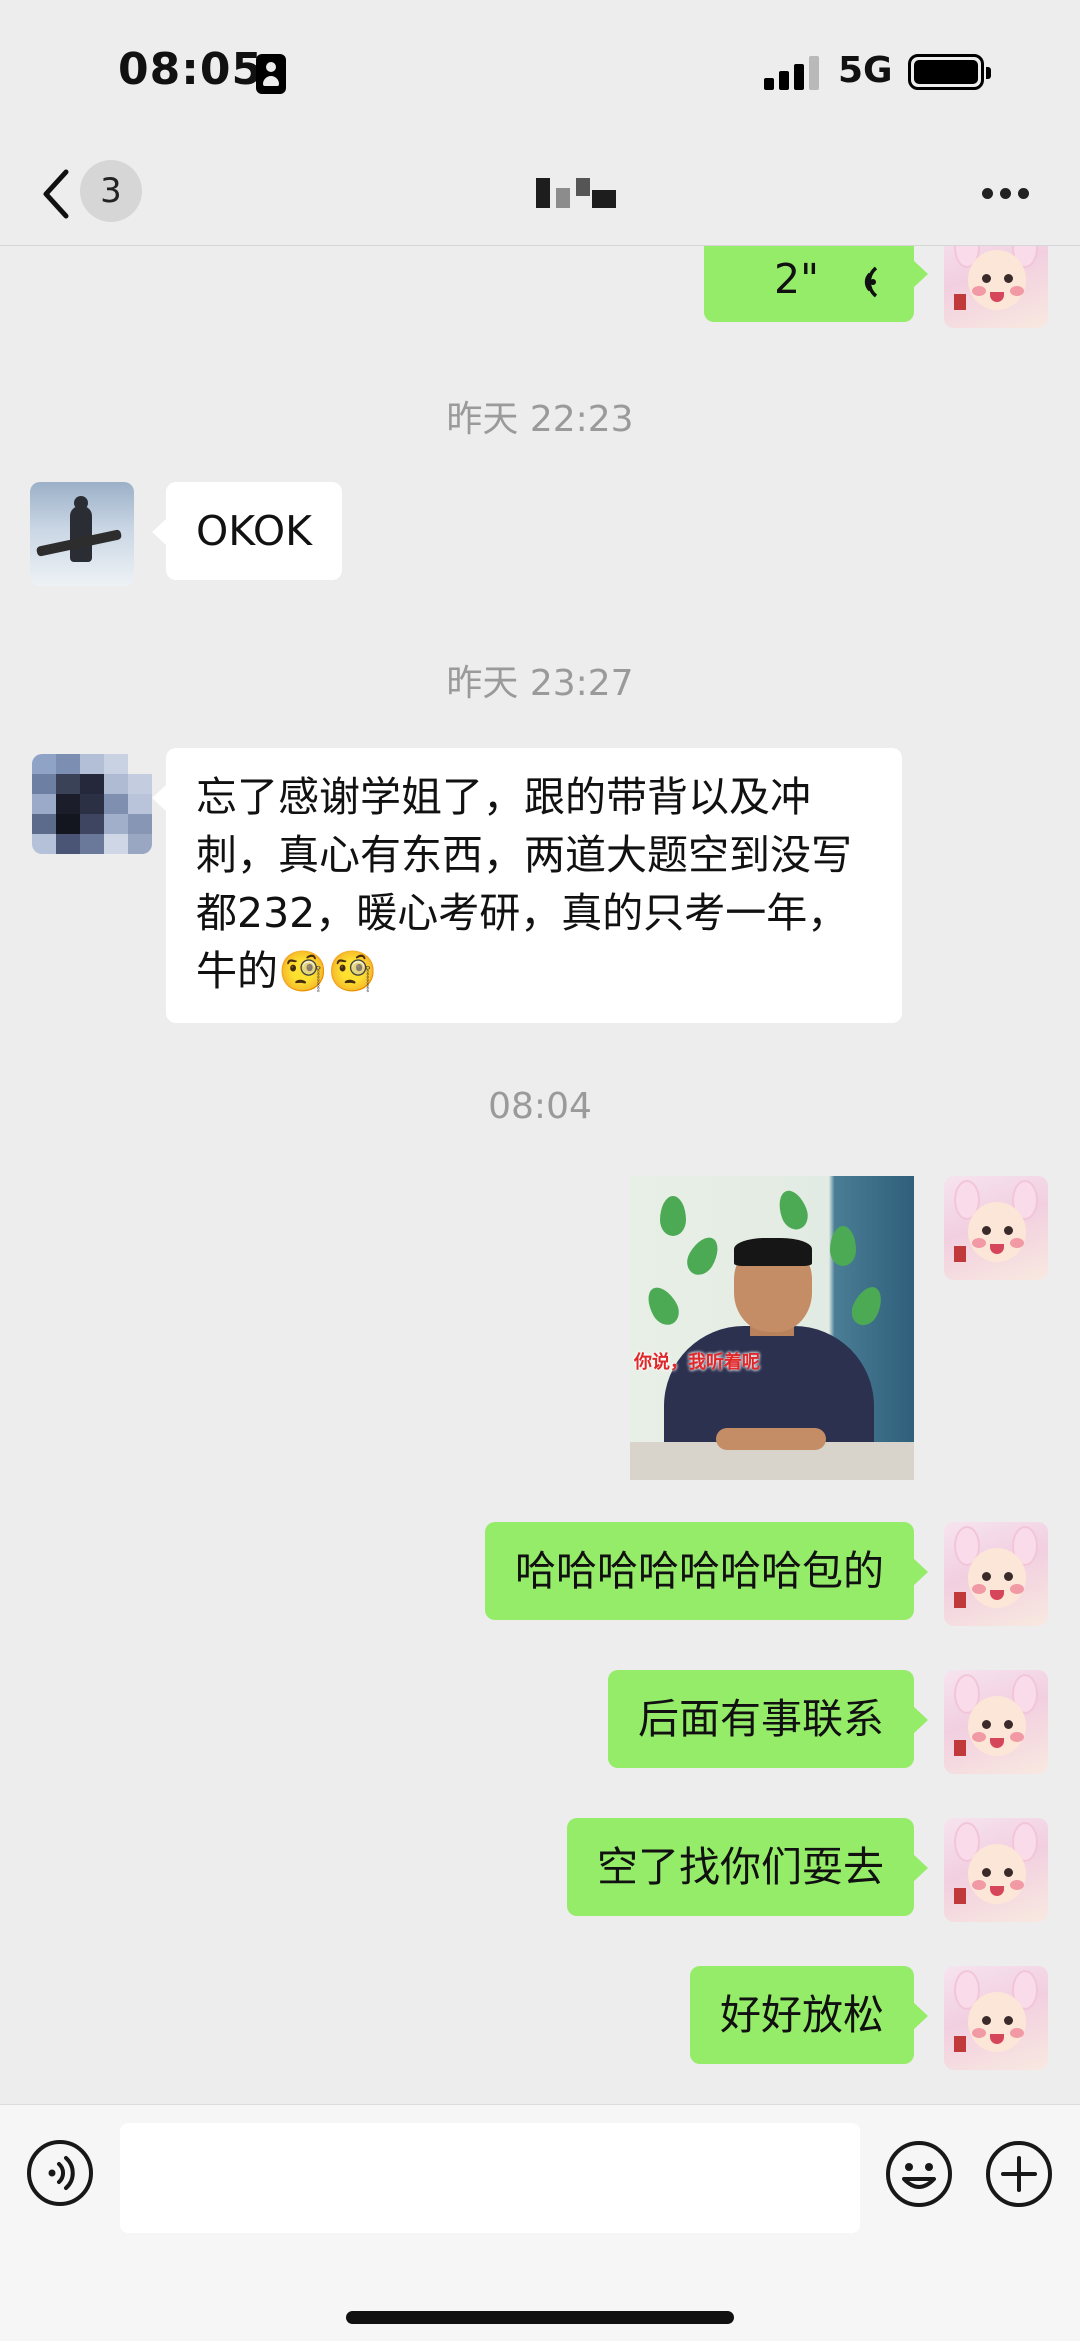  What do you see at coordinates (540, 1106) in the screenshot?
I see `timestamp: 08:04` at bounding box center [540, 1106].